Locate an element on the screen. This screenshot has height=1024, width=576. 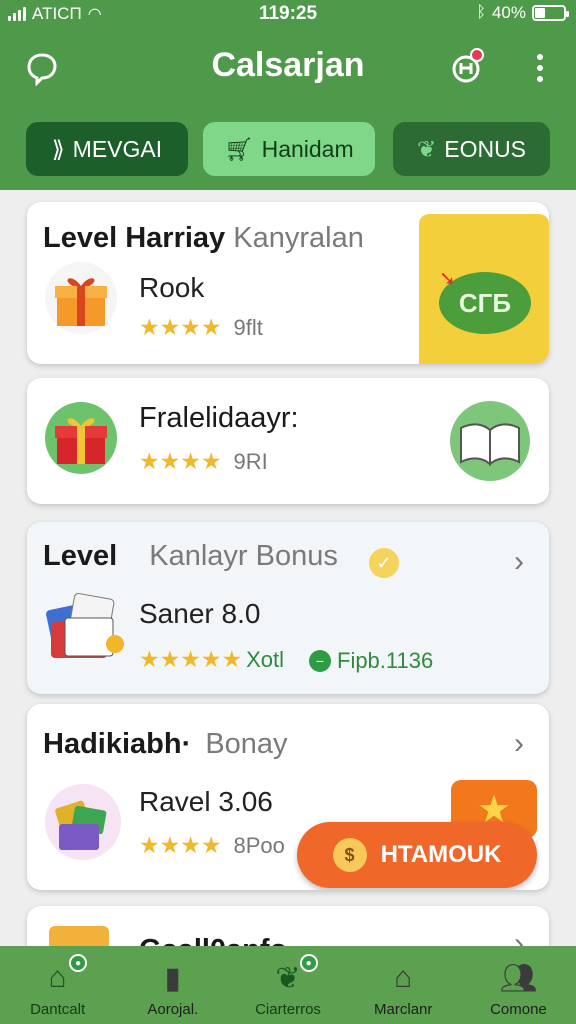
nav-item-marclanr: ⌂ Marclanr is located at coordinates (403, 985).